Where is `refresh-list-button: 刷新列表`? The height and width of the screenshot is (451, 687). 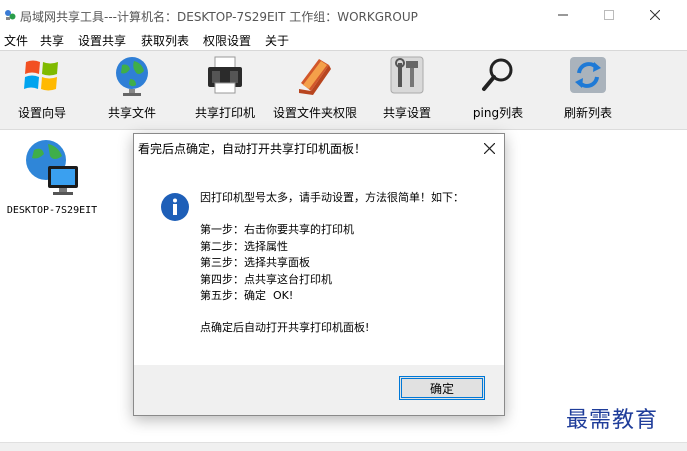
refresh-list-button: 刷新列表 is located at coordinates (588, 89).